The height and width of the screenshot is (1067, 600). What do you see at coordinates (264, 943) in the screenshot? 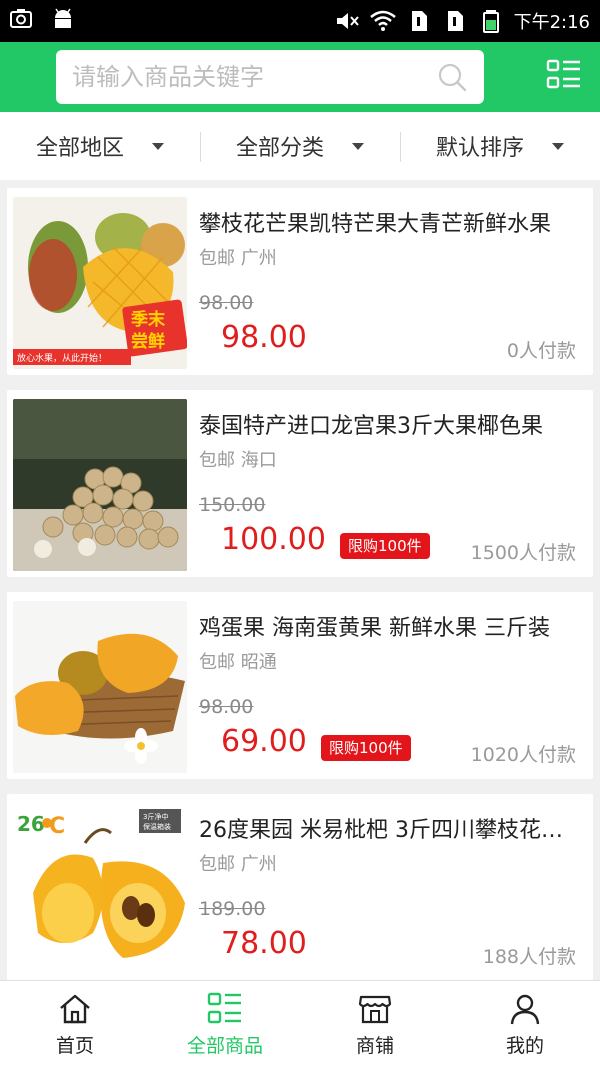
I see `product-price: 78.00` at bounding box center [264, 943].